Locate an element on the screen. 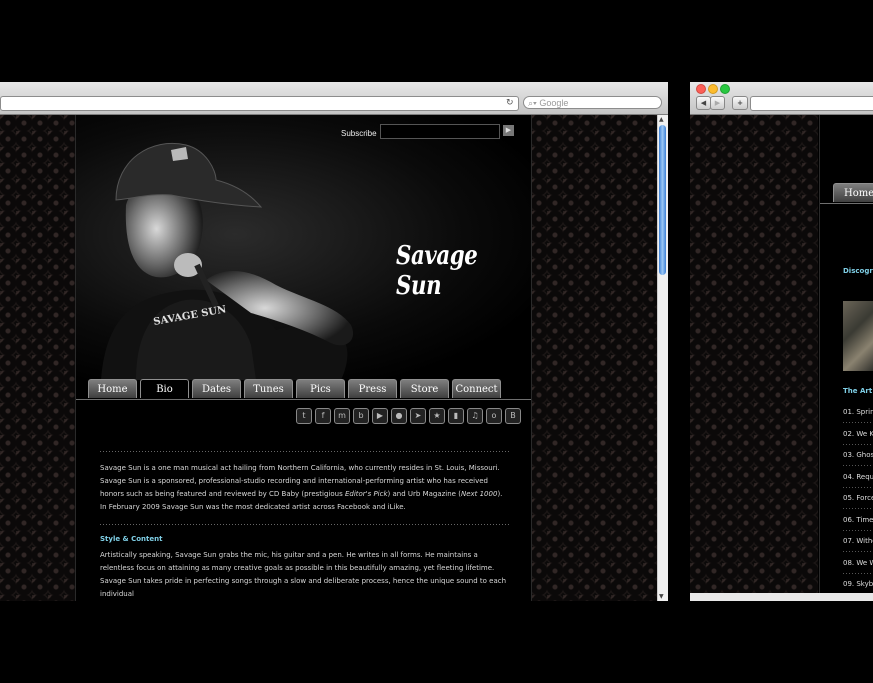  album-title: The Art o is located at coordinates (858, 391).